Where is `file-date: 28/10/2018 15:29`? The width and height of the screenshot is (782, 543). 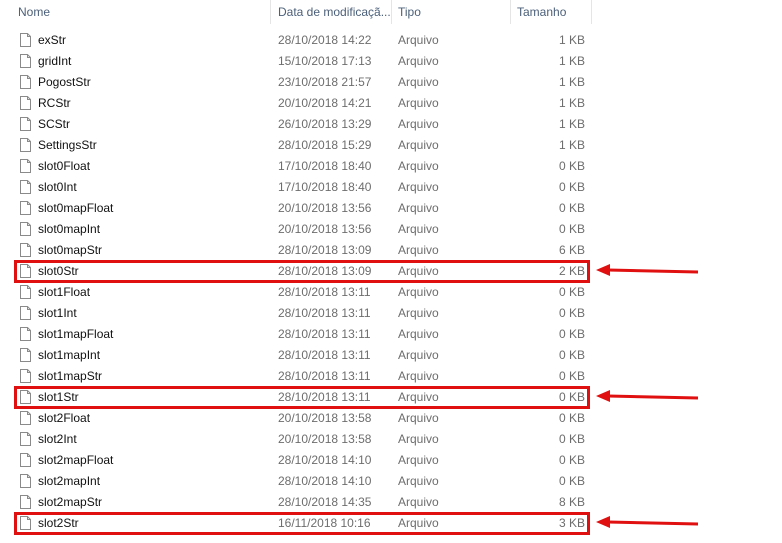
file-date: 28/10/2018 15:29 is located at coordinates (325, 145).